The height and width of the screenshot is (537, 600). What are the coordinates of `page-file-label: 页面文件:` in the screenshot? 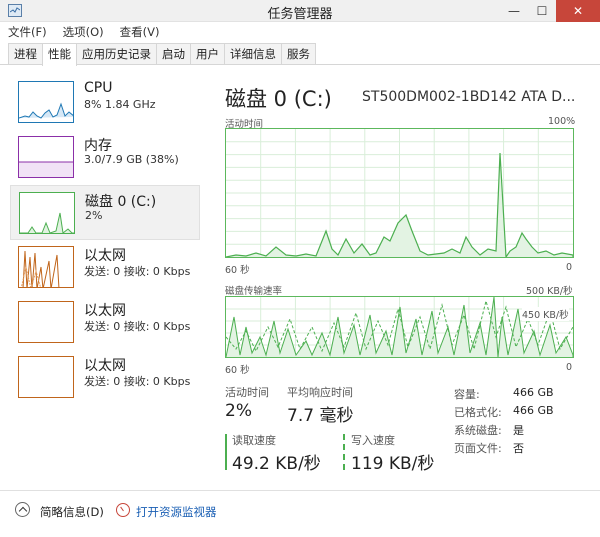 It's located at (478, 448).